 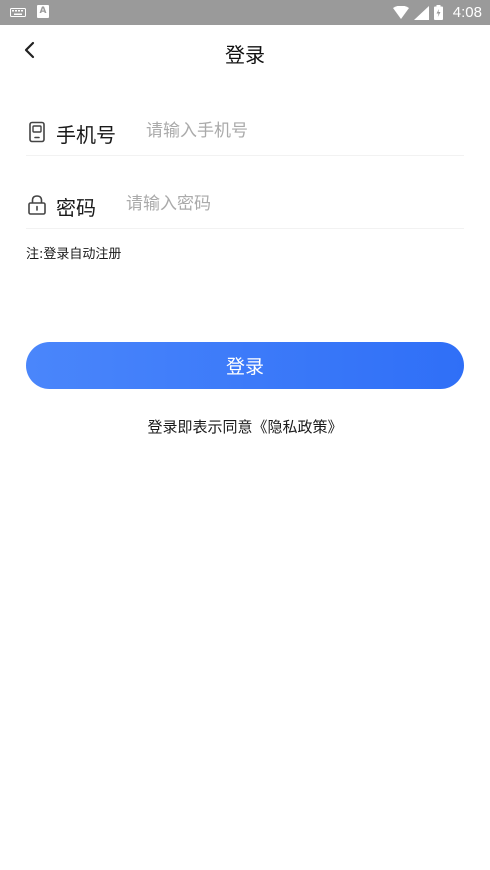 What do you see at coordinates (421, 12) in the screenshot?
I see `signal-icon` at bounding box center [421, 12].